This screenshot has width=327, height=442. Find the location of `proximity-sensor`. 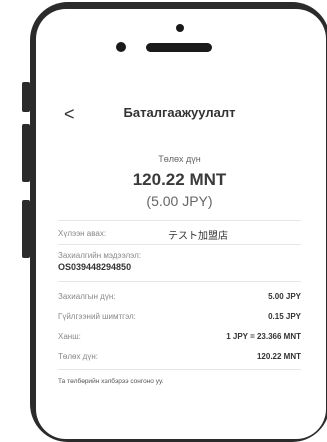

proximity-sensor is located at coordinates (121, 47).